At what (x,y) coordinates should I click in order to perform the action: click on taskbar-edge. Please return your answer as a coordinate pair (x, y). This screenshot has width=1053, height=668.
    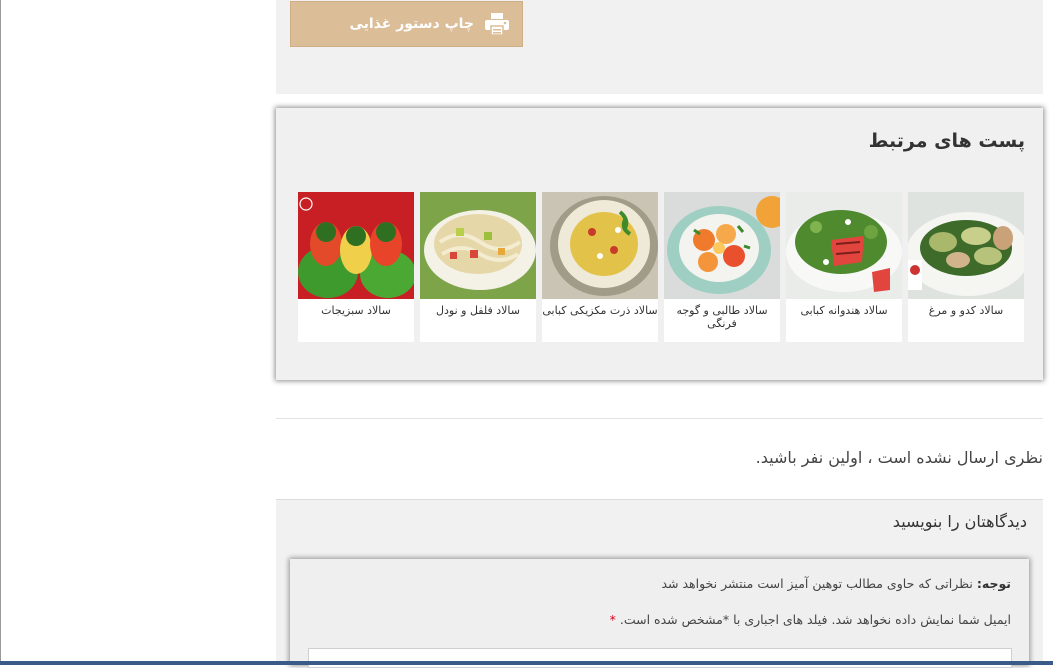
    Looking at the image, I should click on (526, 663).